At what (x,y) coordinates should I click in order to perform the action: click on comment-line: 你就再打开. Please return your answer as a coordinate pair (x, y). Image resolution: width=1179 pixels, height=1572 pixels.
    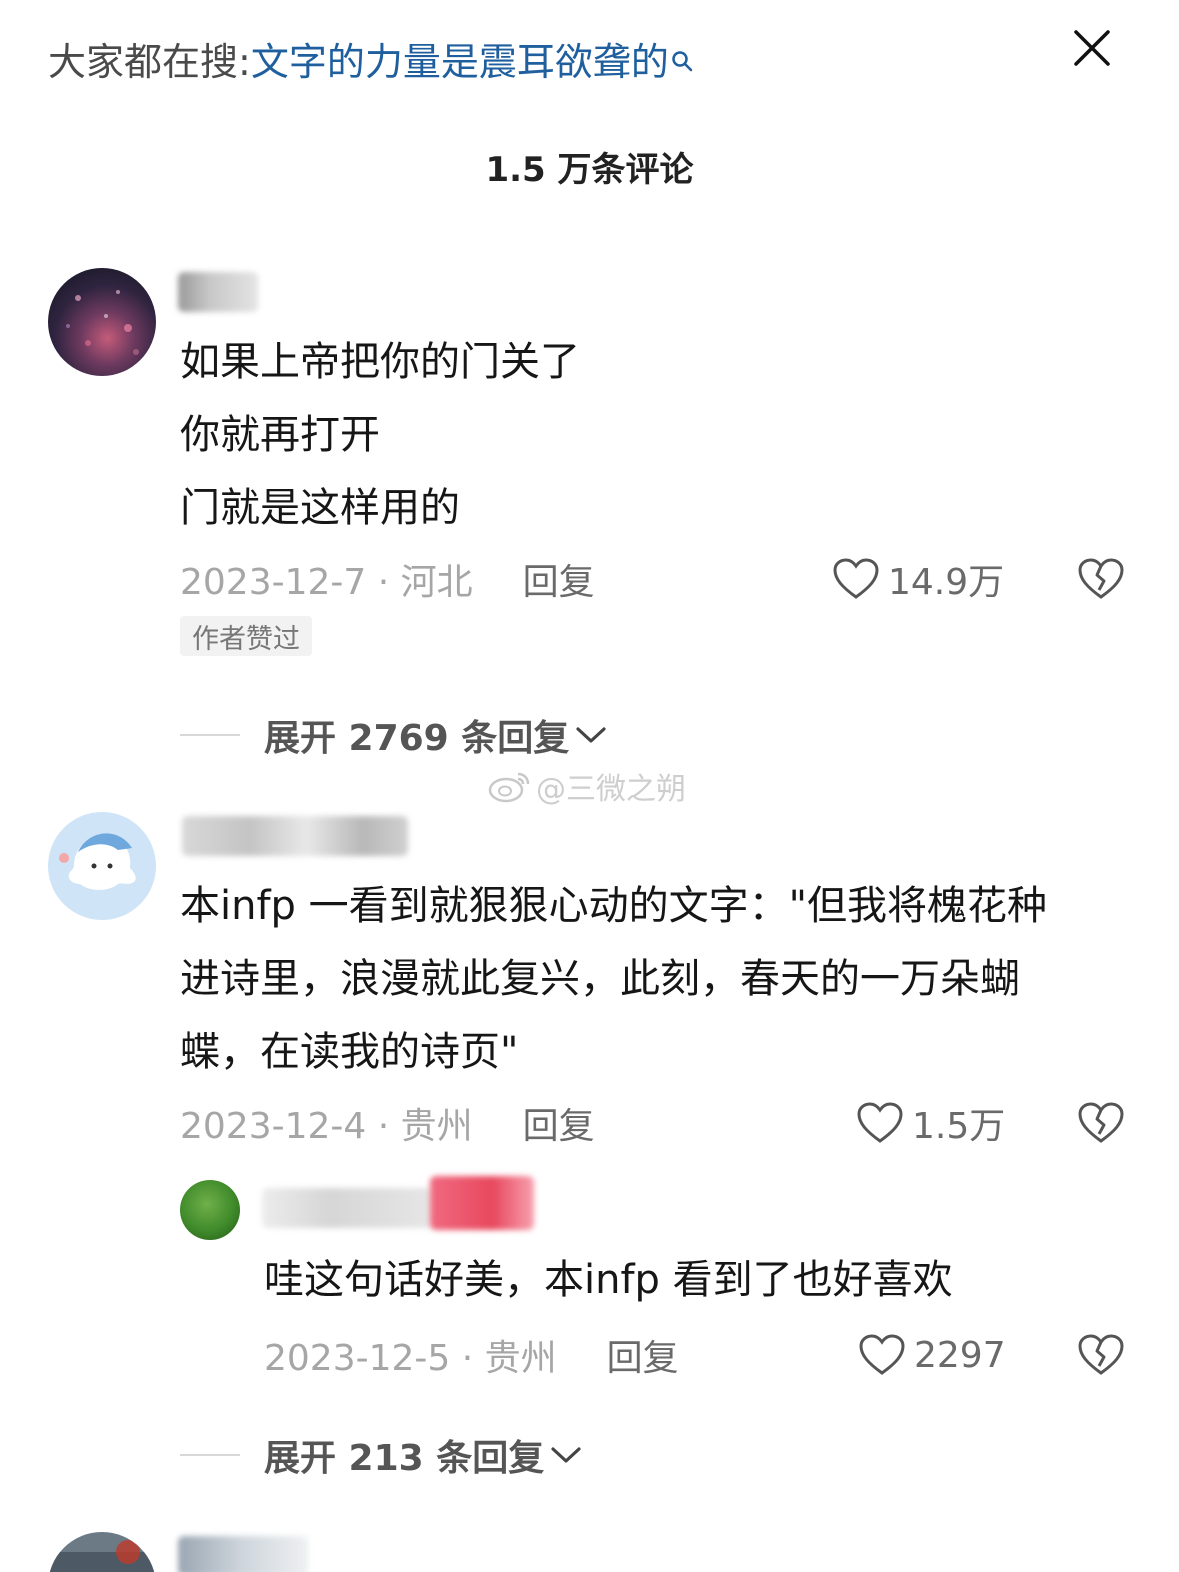
    Looking at the image, I should click on (280, 435).